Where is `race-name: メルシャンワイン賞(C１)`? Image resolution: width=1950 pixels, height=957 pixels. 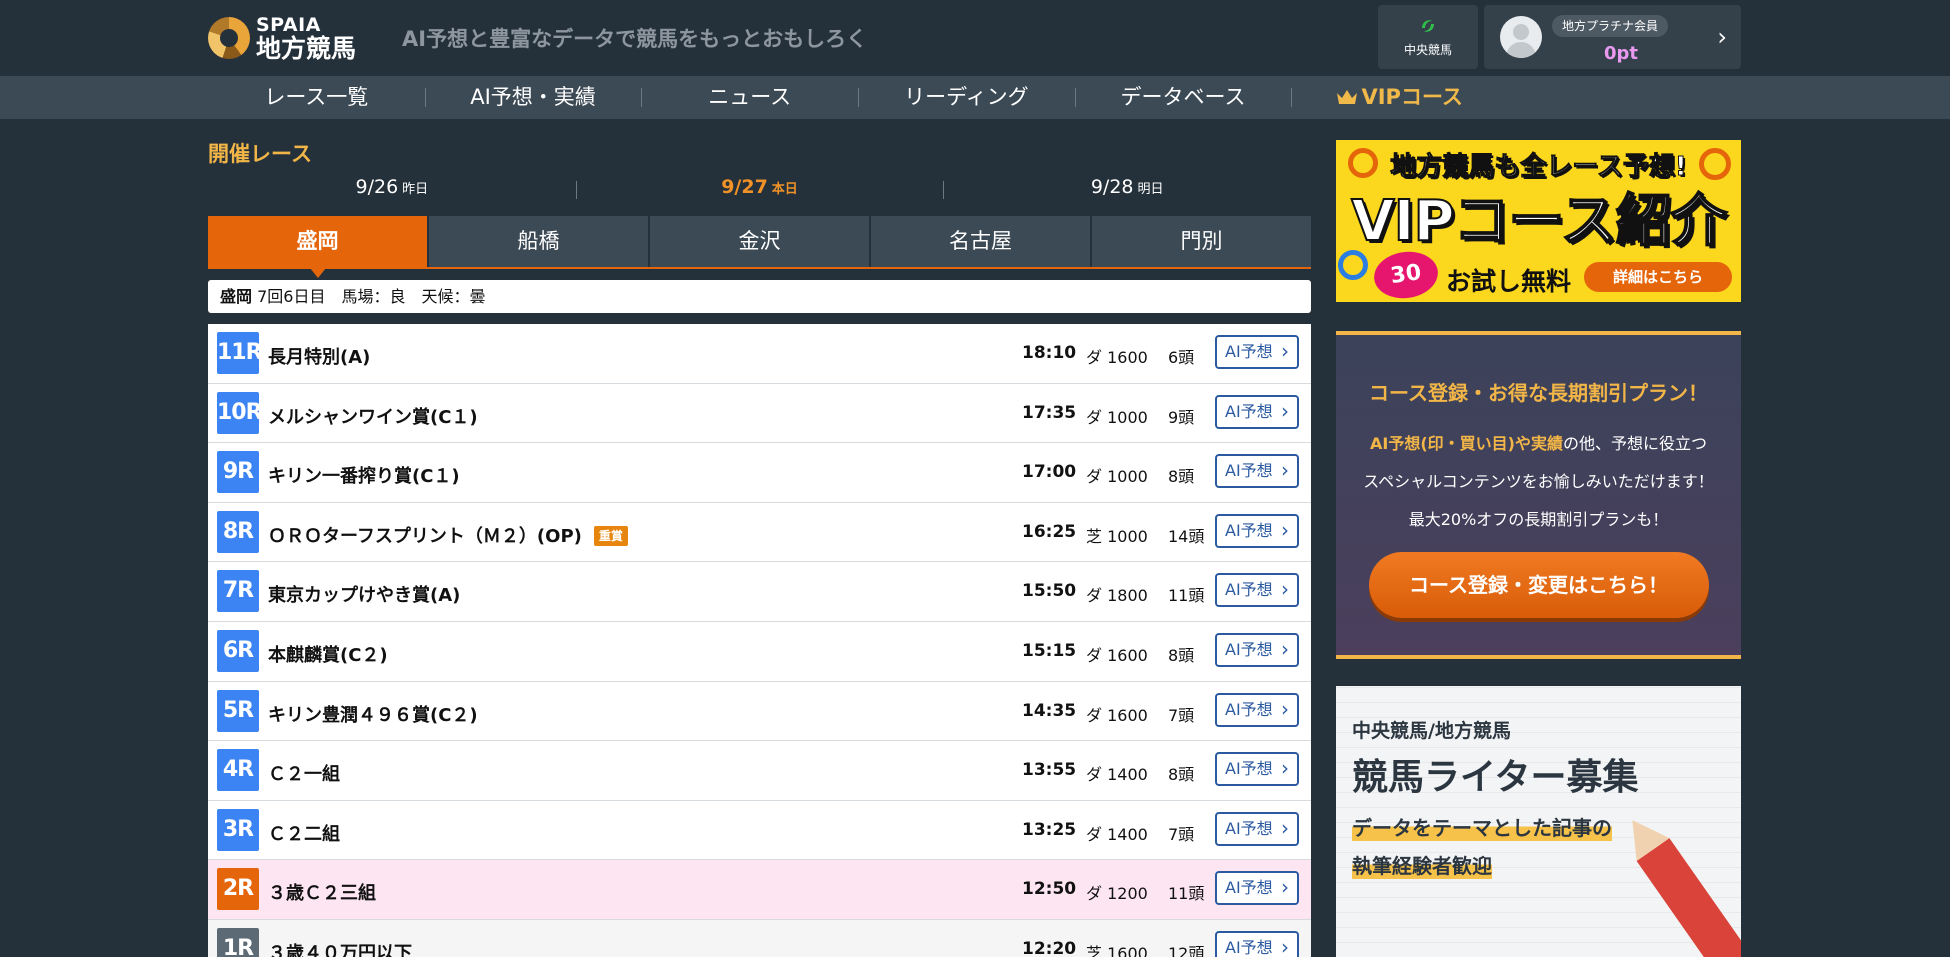
race-name: メルシャンワイン賞(C１) is located at coordinates (373, 416).